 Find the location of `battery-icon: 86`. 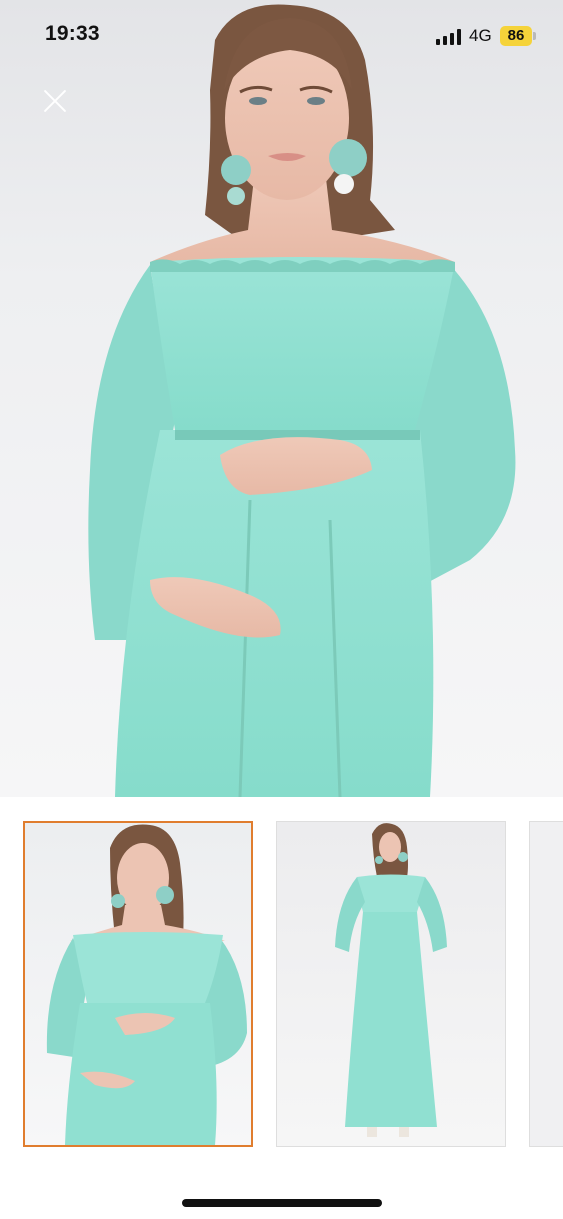

battery-icon: 86 is located at coordinates (516, 36).